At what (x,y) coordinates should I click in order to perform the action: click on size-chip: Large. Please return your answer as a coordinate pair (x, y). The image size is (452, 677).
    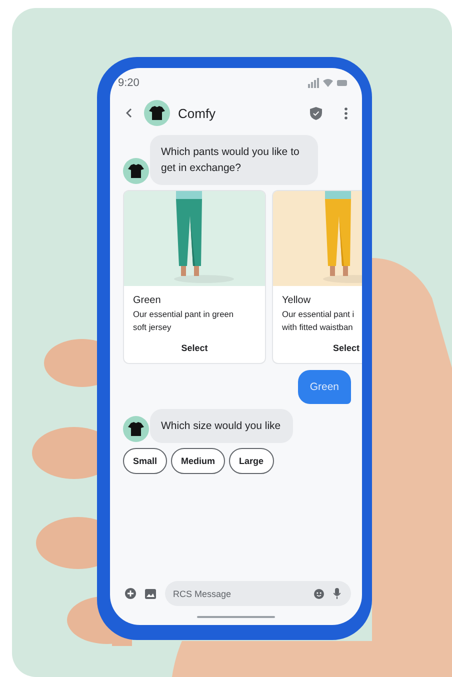
    Looking at the image, I should click on (251, 461).